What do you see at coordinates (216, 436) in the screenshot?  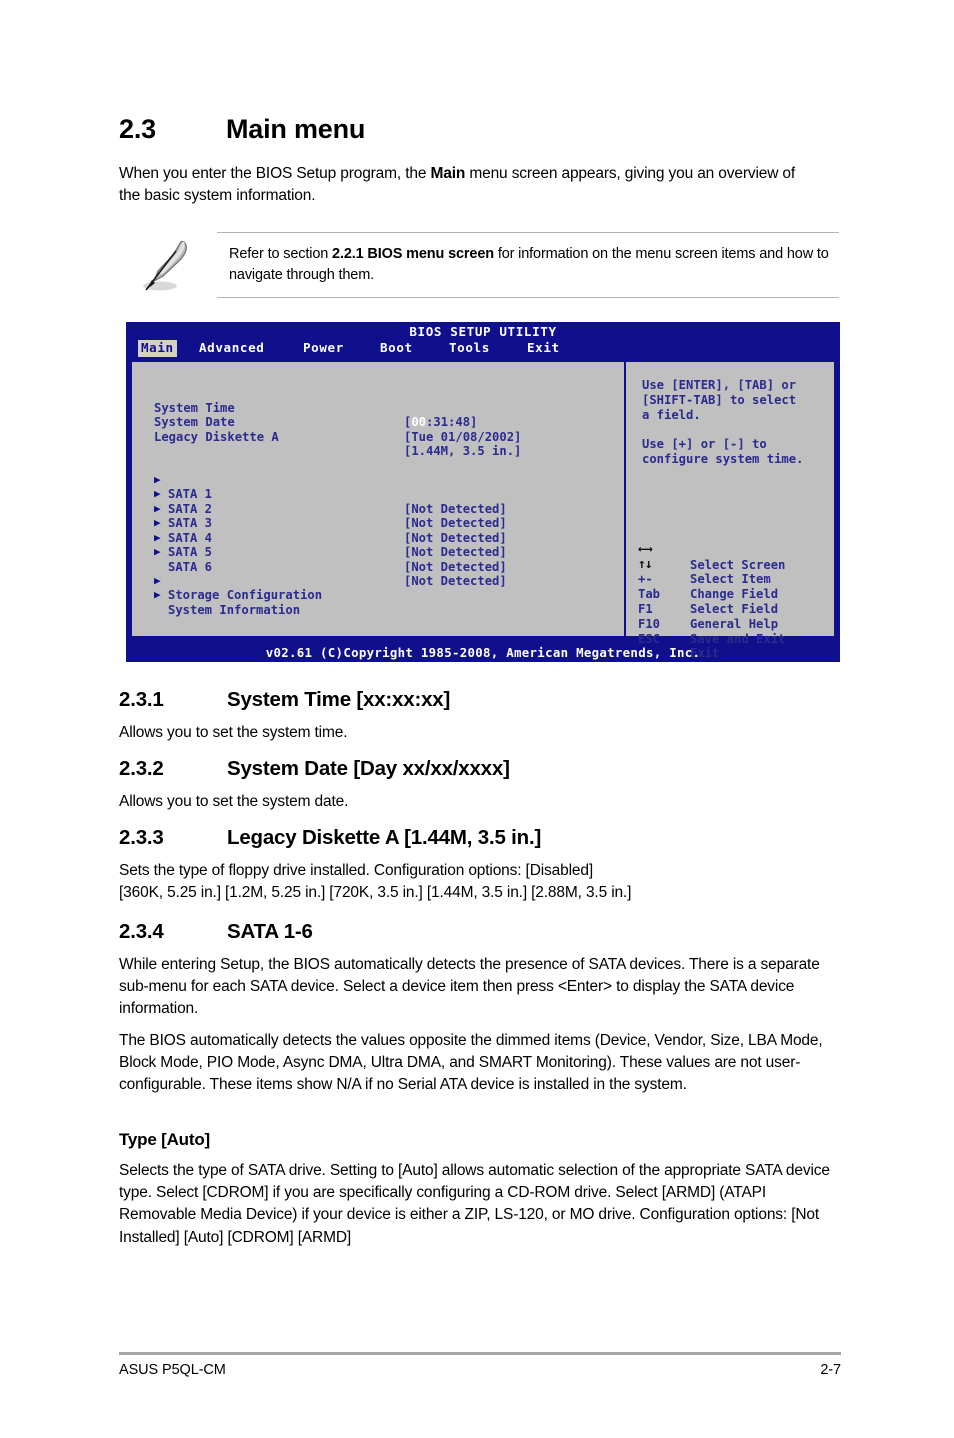 I see `bios-label-legacy-diskette-a: Legacy Diskette A` at bounding box center [216, 436].